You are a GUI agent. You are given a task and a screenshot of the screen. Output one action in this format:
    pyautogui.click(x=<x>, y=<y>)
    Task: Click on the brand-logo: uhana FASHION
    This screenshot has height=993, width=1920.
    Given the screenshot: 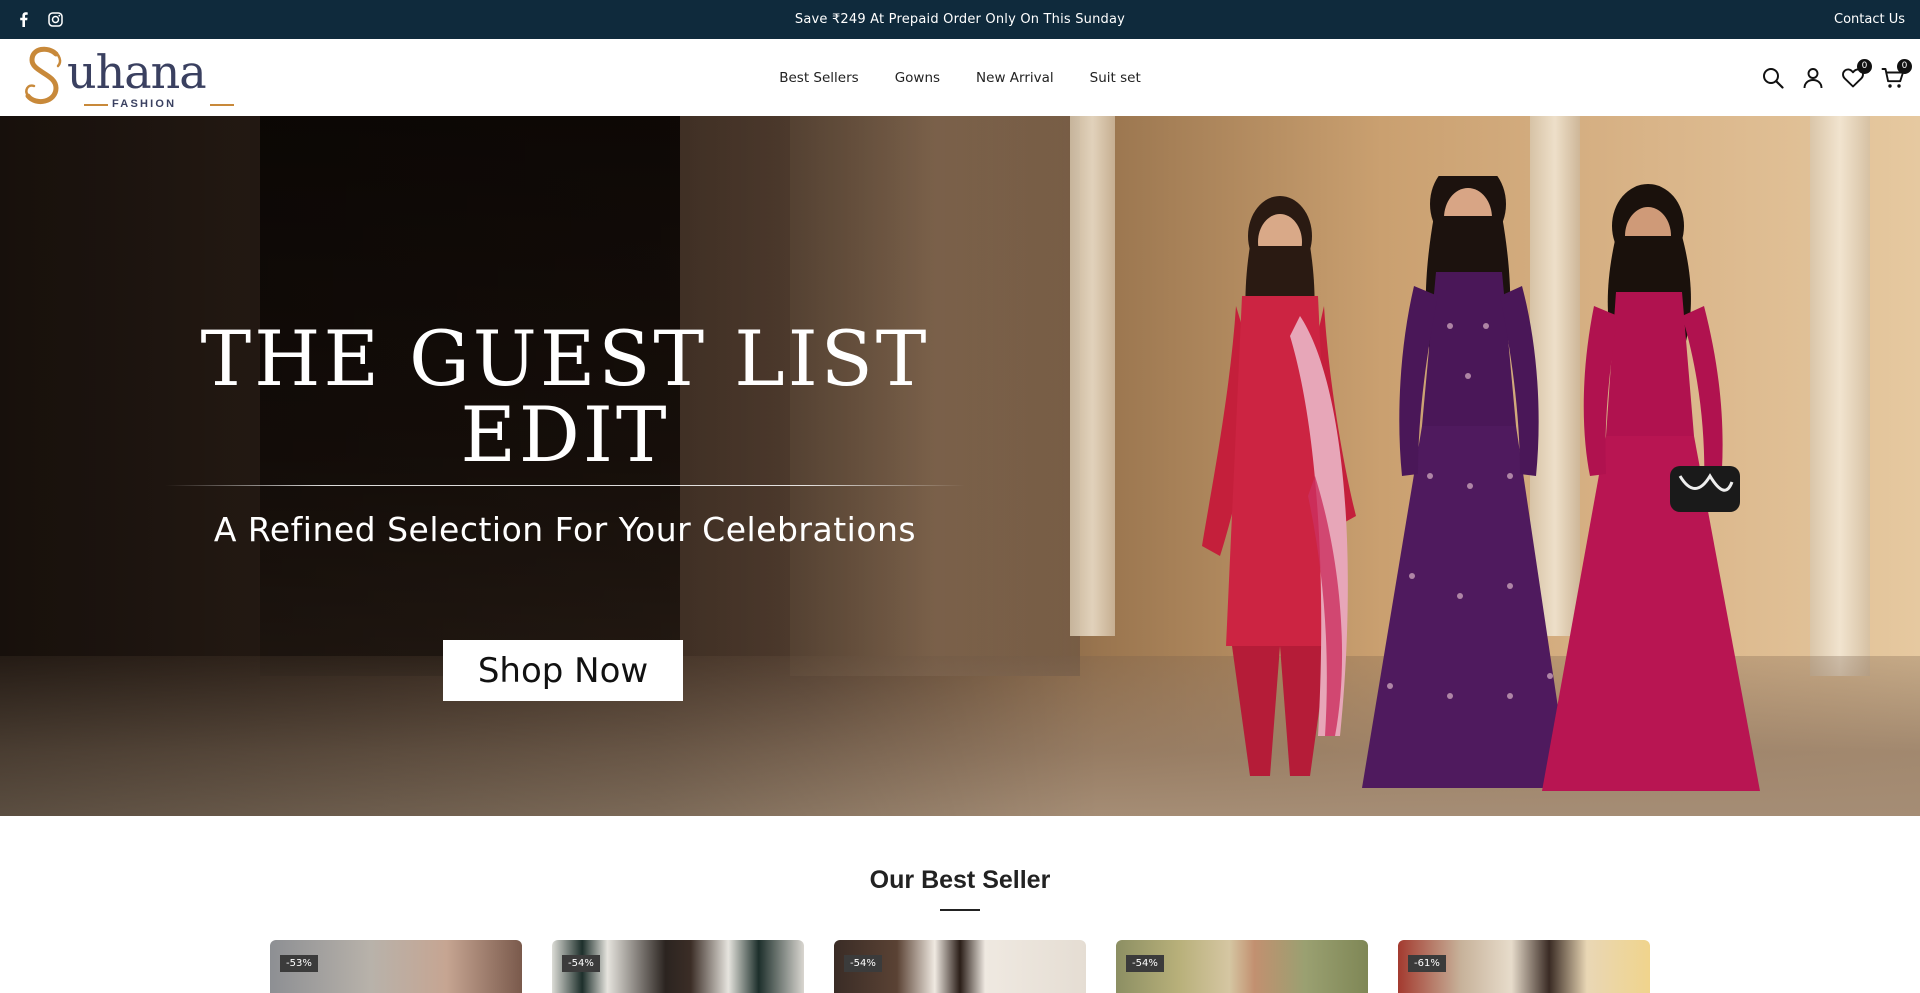 What is the action you would take?
    pyautogui.click(x=128, y=78)
    